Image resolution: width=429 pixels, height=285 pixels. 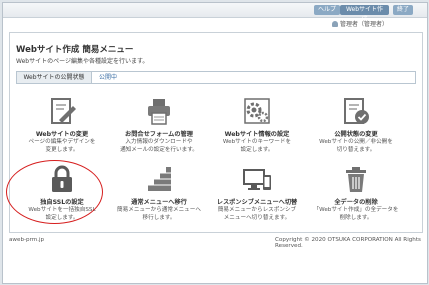 What do you see at coordinates (216, 77) in the screenshot?
I see `publish-status-row: Webサイトの公開状態 公開中` at bounding box center [216, 77].